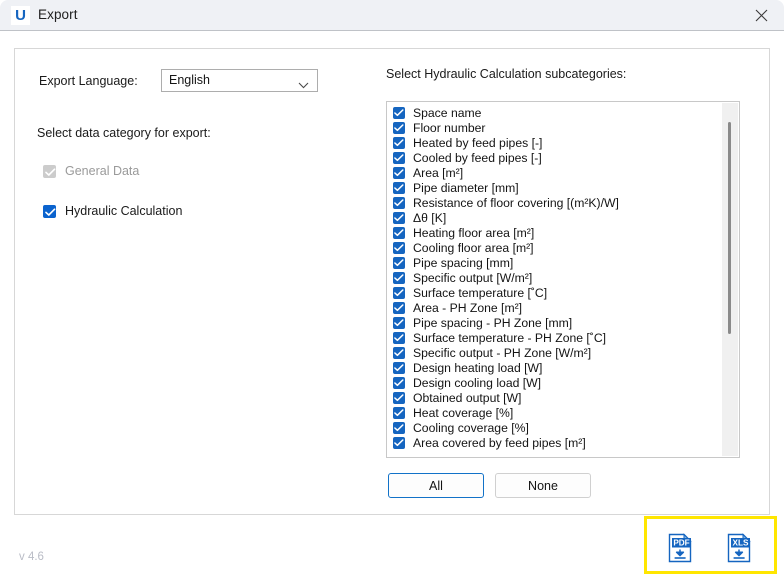 Image resolution: width=784 pixels, height=585 pixels. I want to click on list-item-label: Heating floor area [m²], so click(474, 232).